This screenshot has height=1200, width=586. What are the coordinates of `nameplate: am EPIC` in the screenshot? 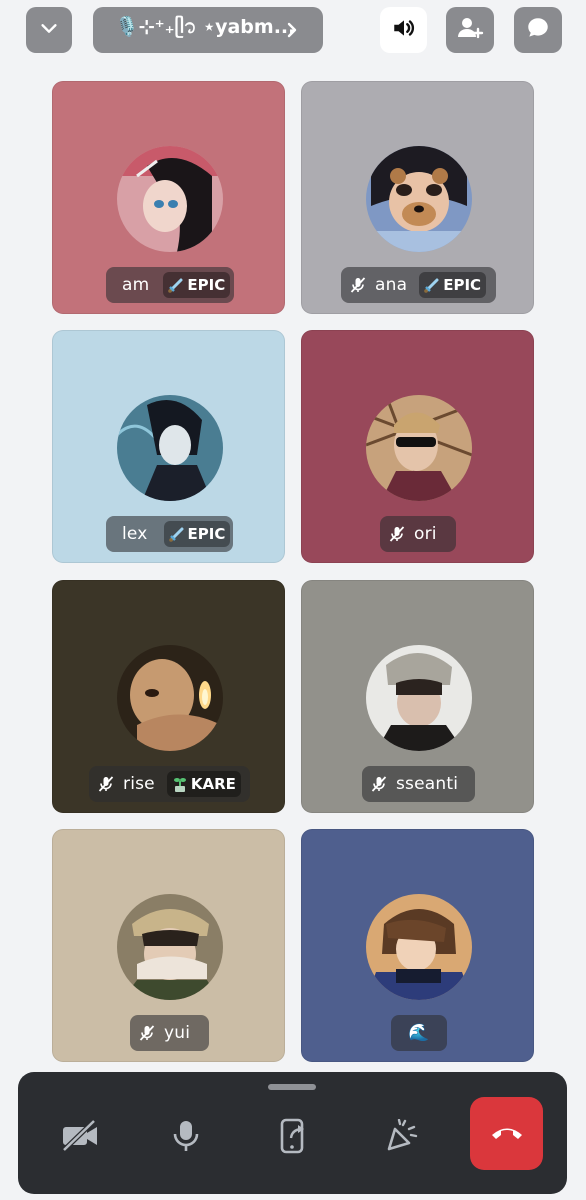 It's located at (170, 285).